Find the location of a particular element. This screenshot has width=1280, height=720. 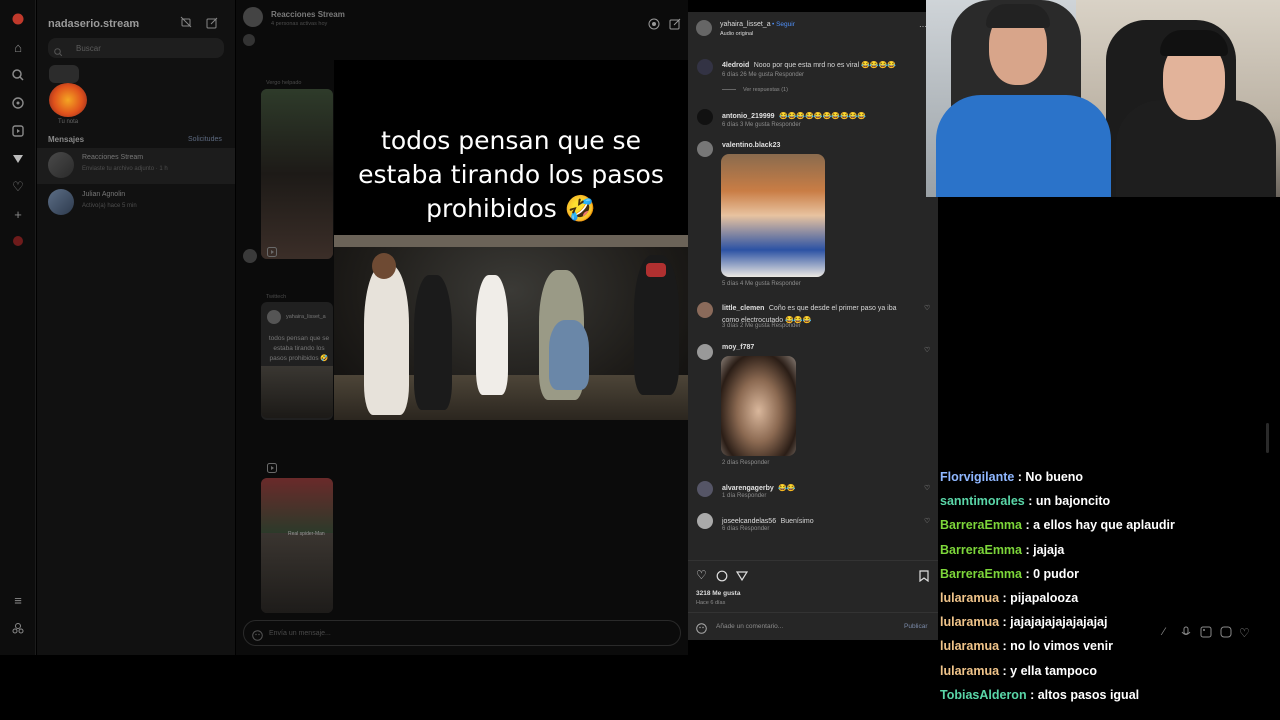

menu-icon: ≡ is located at coordinates (18, 600).